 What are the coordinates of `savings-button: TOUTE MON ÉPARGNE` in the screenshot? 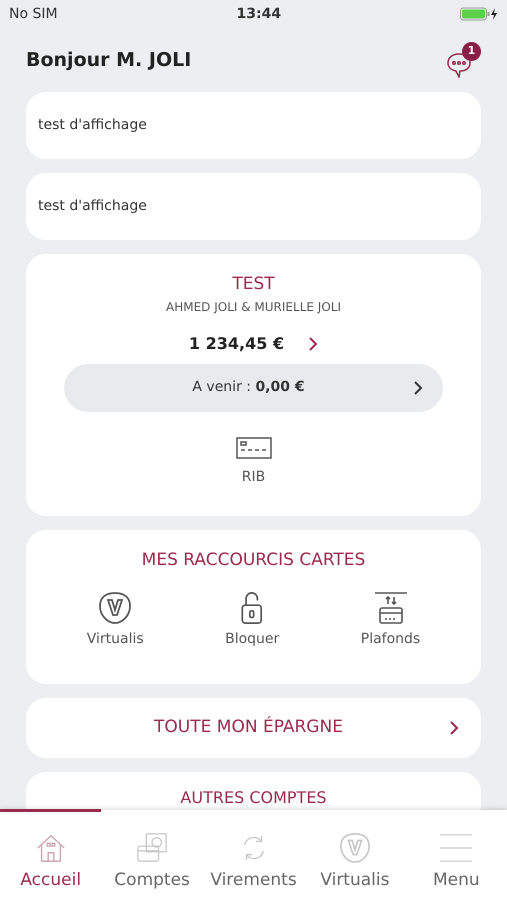 It's located at (253, 728).